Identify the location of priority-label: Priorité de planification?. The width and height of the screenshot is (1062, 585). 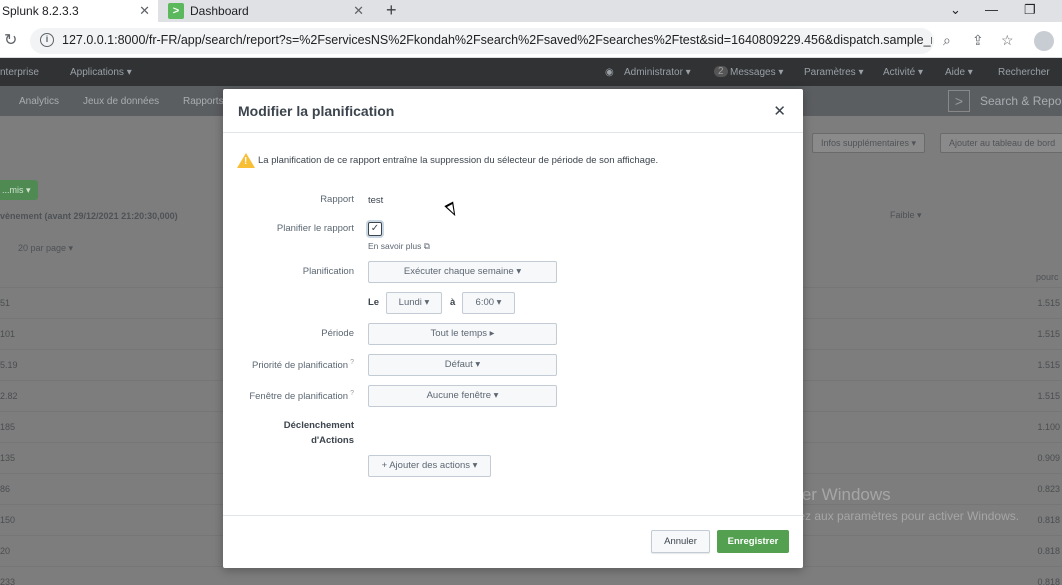
(302, 365).